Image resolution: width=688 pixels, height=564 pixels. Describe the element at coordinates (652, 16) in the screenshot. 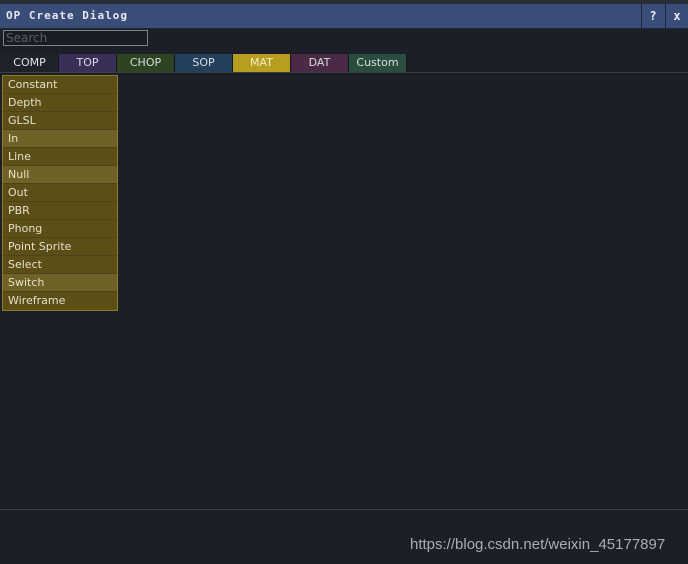

I see `help-button: ?` at that location.